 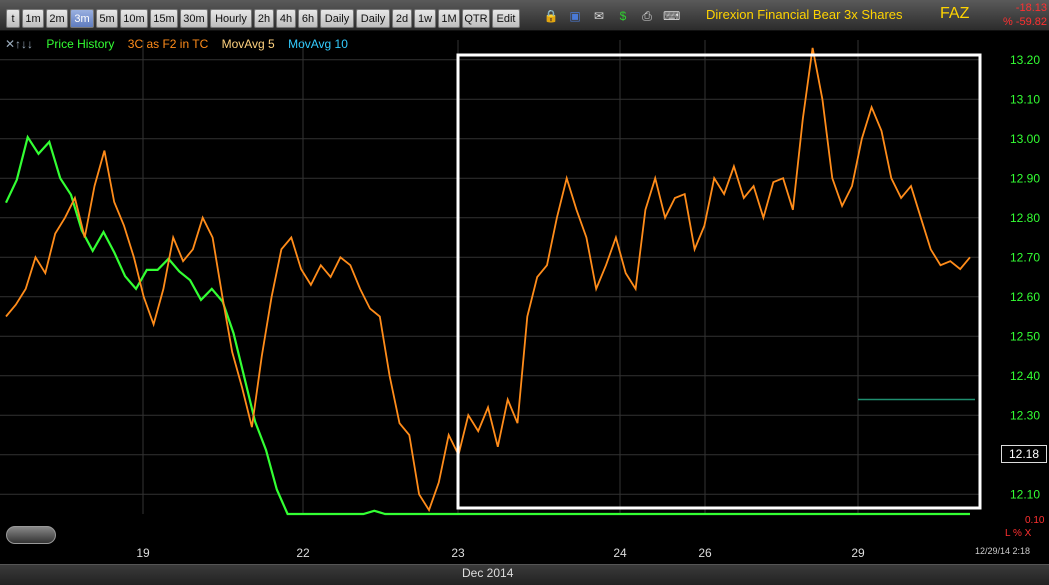 I want to click on x-axis: 19 22 23 24 26 29, so click(x=500, y=553).